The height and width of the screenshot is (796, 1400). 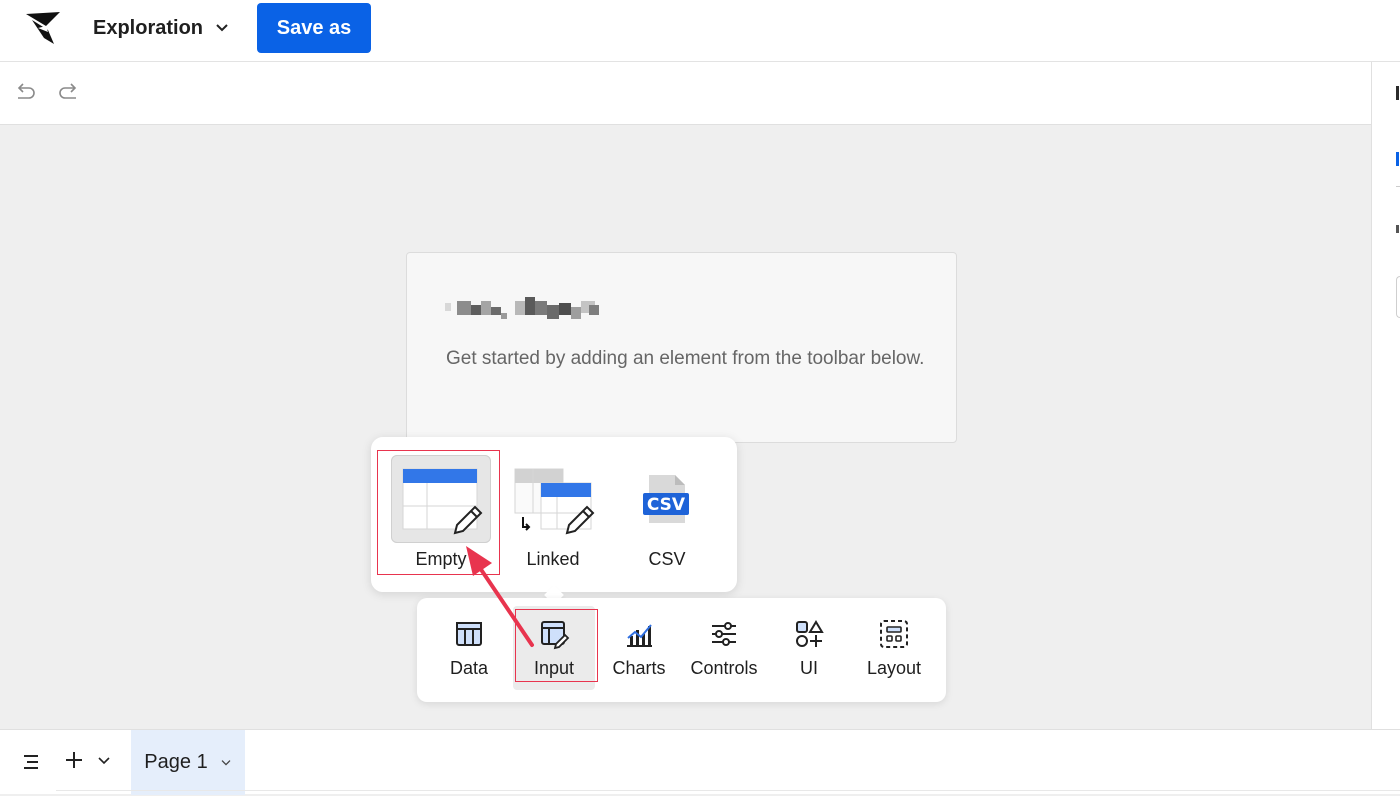 What do you see at coordinates (724, 650) in the screenshot?
I see `toolbar-controls-button: Controls` at bounding box center [724, 650].